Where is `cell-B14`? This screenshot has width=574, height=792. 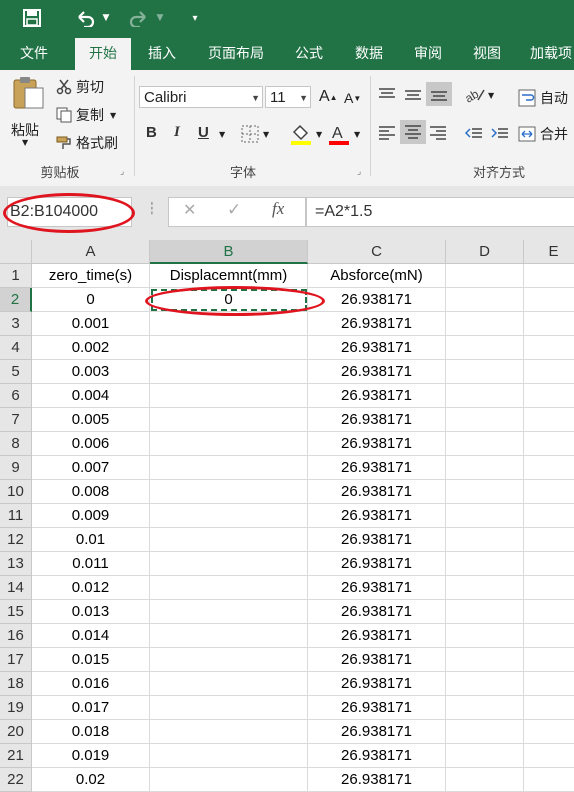
cell-B14 is located at coordinates (229, 588).